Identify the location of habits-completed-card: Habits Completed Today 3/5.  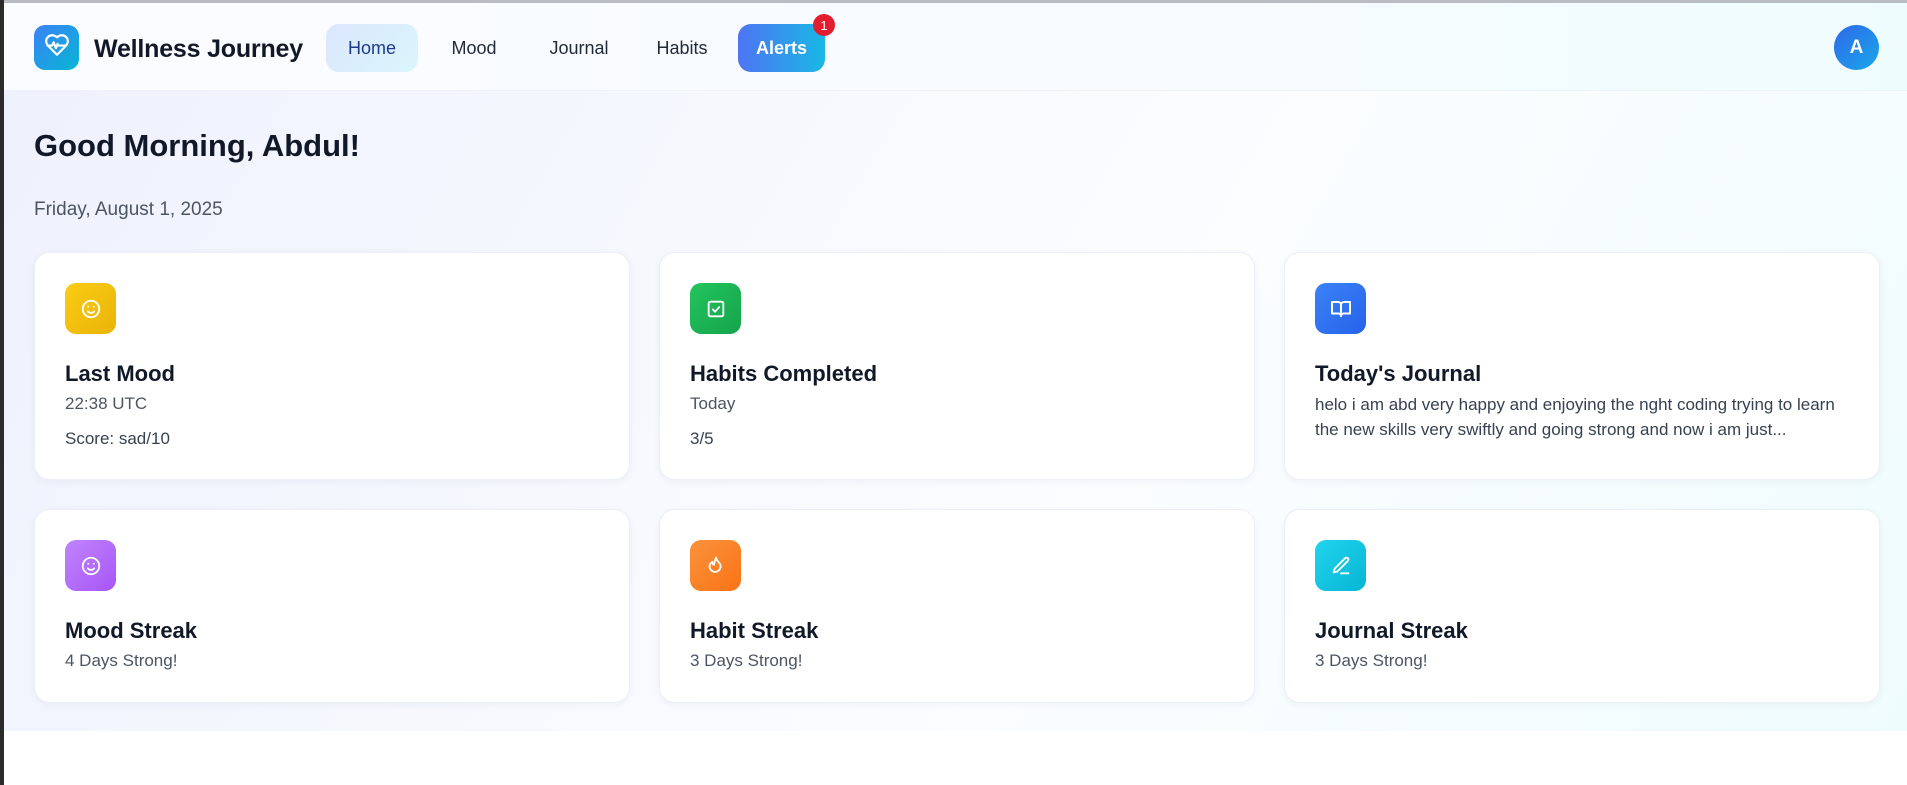
(957, 366).